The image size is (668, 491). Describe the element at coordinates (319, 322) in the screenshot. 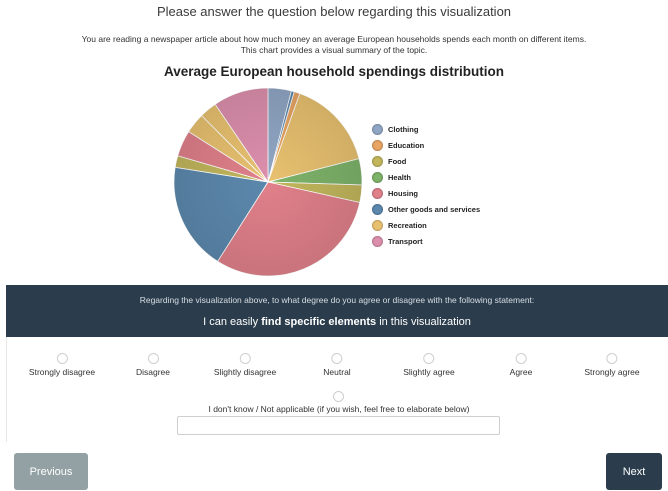

I see `statement-bold: find specific elements` at that location.